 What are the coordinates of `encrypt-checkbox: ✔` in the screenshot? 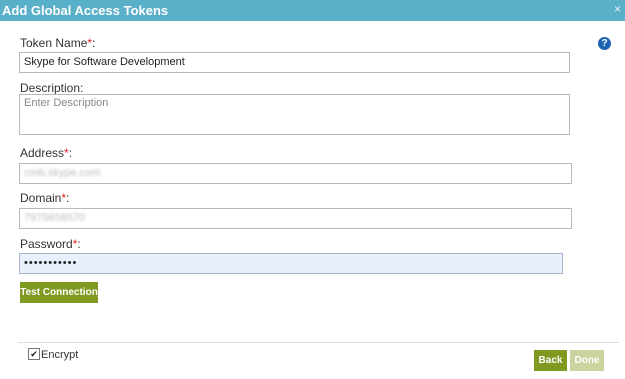 It's located at (34, 354).